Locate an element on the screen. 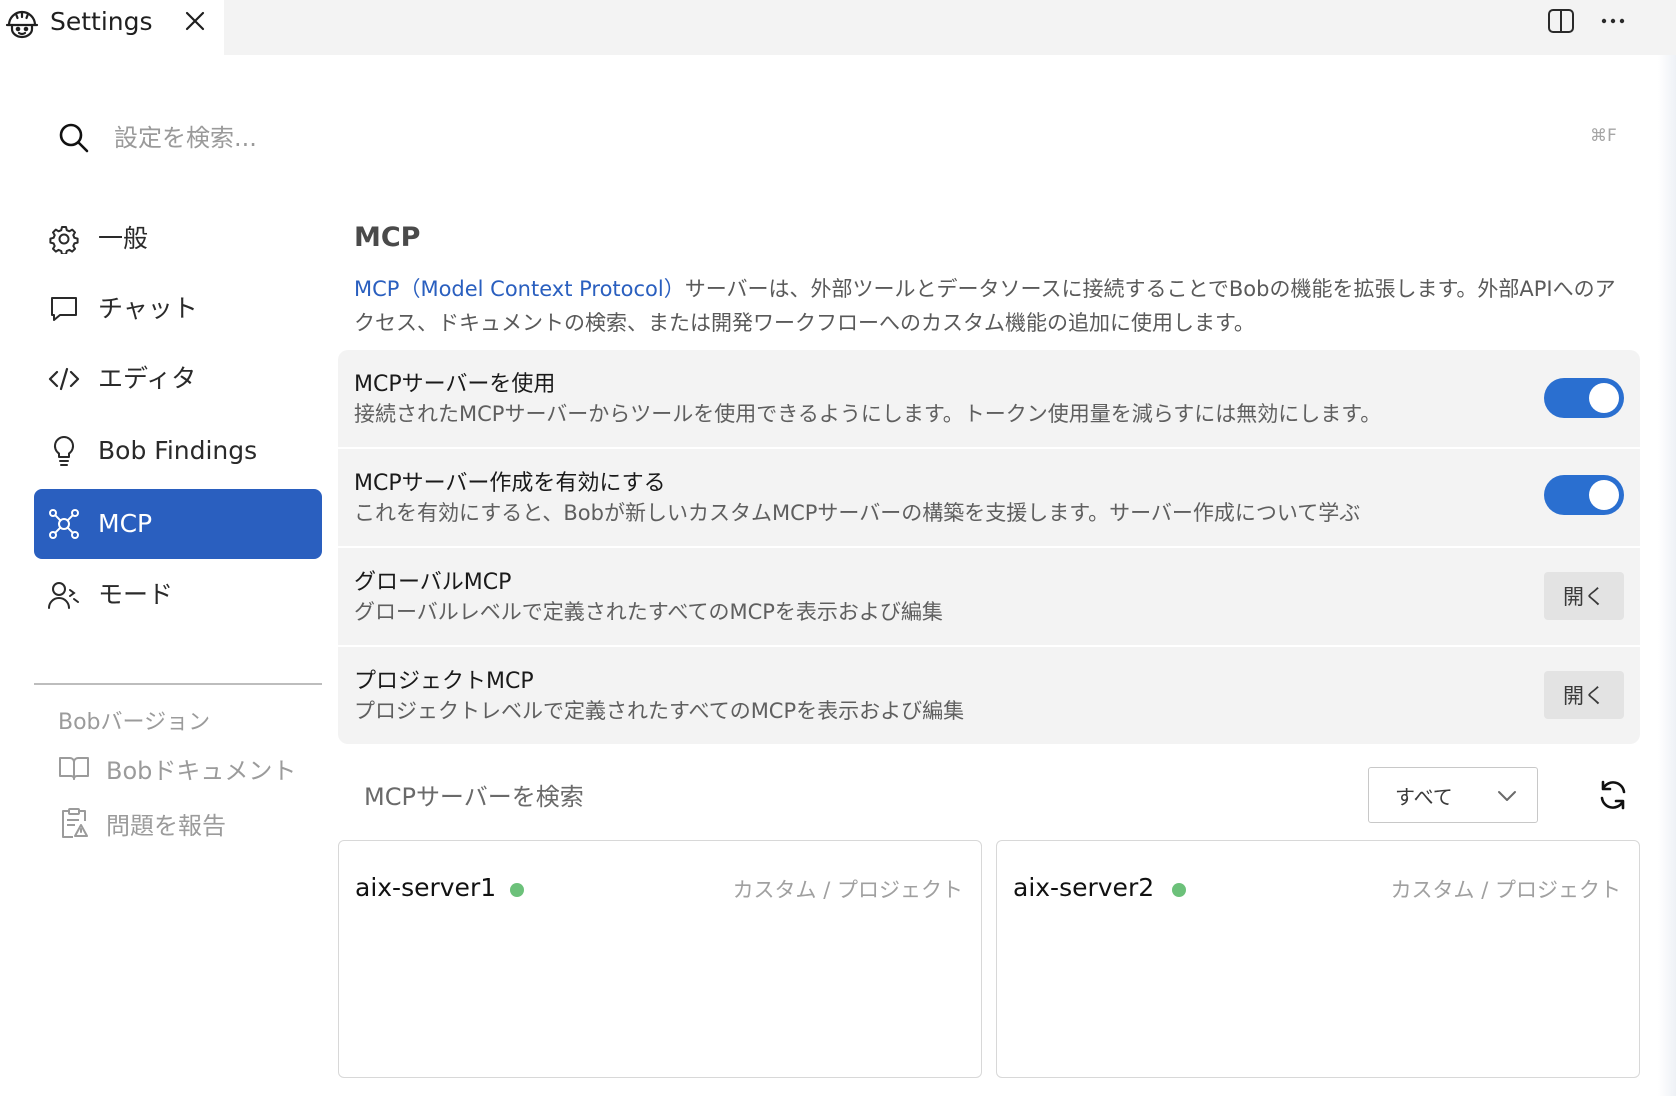  setting-title: MCPサーバーを使用 is located at coordinates (455, 384).